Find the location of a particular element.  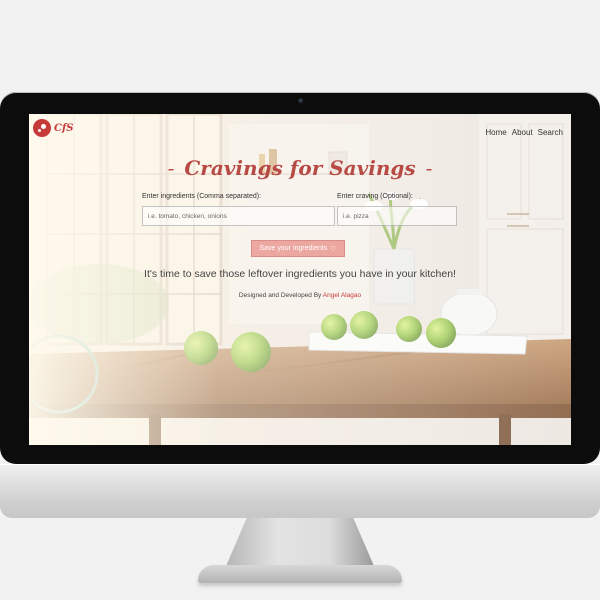

cookie-icon is located at coordinates (42, 128).